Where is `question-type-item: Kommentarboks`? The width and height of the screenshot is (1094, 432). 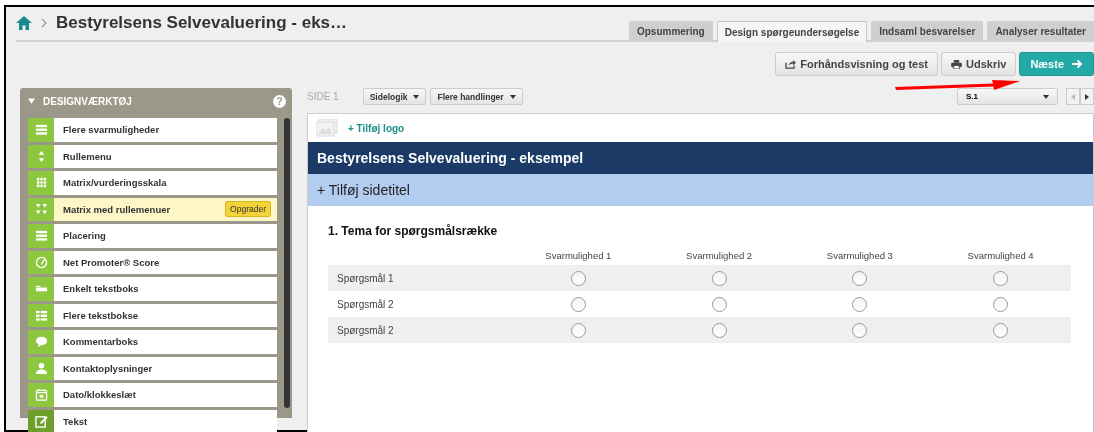 question-type-item: Kommentarboks is located at coordinates (152, 342).